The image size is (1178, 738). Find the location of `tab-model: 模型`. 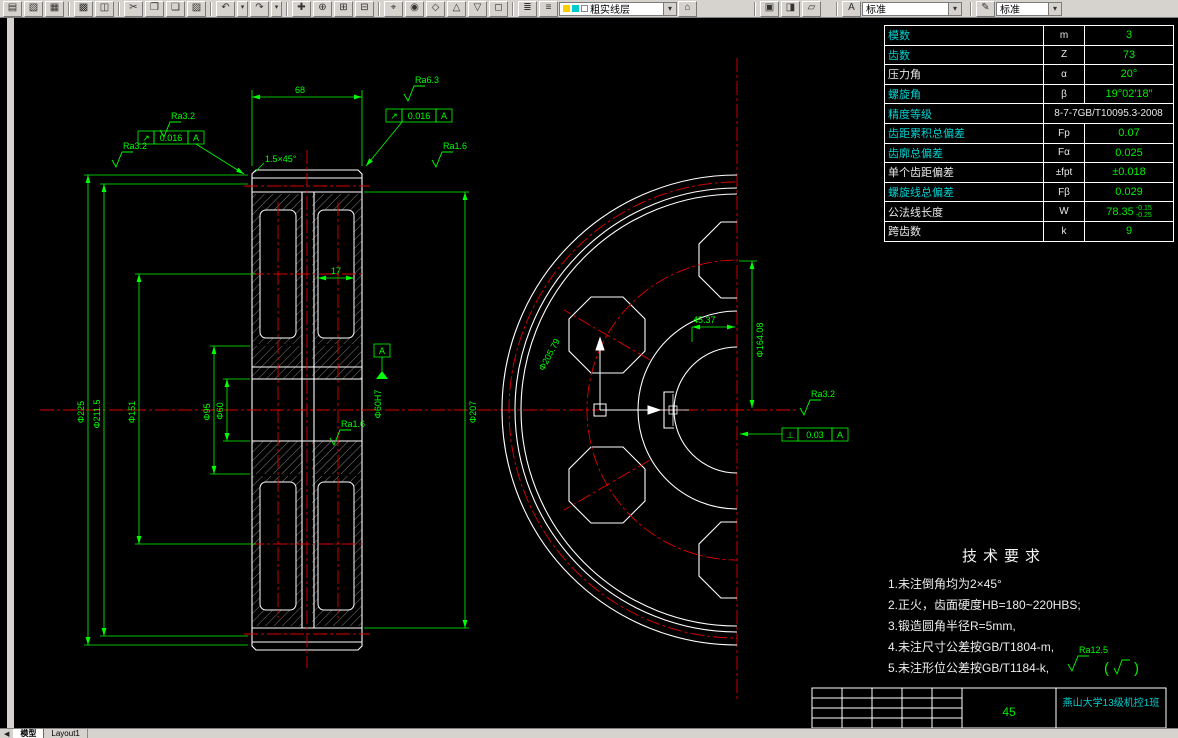

tab-model: 模型 is located at coordinates (29, 733).